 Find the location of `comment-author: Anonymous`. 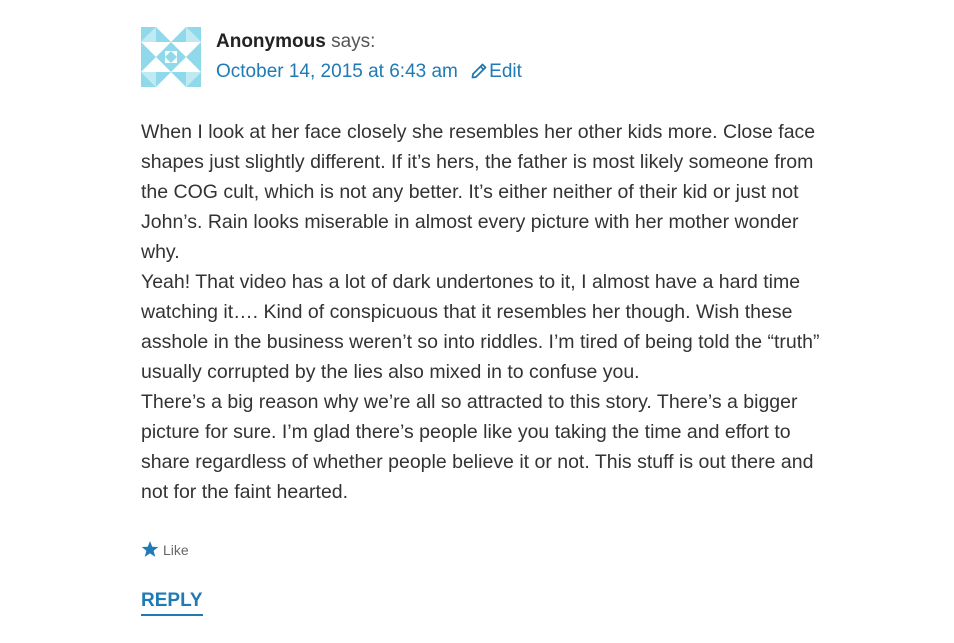

comment-author: Anonymous is located at coordinates (271, 41).